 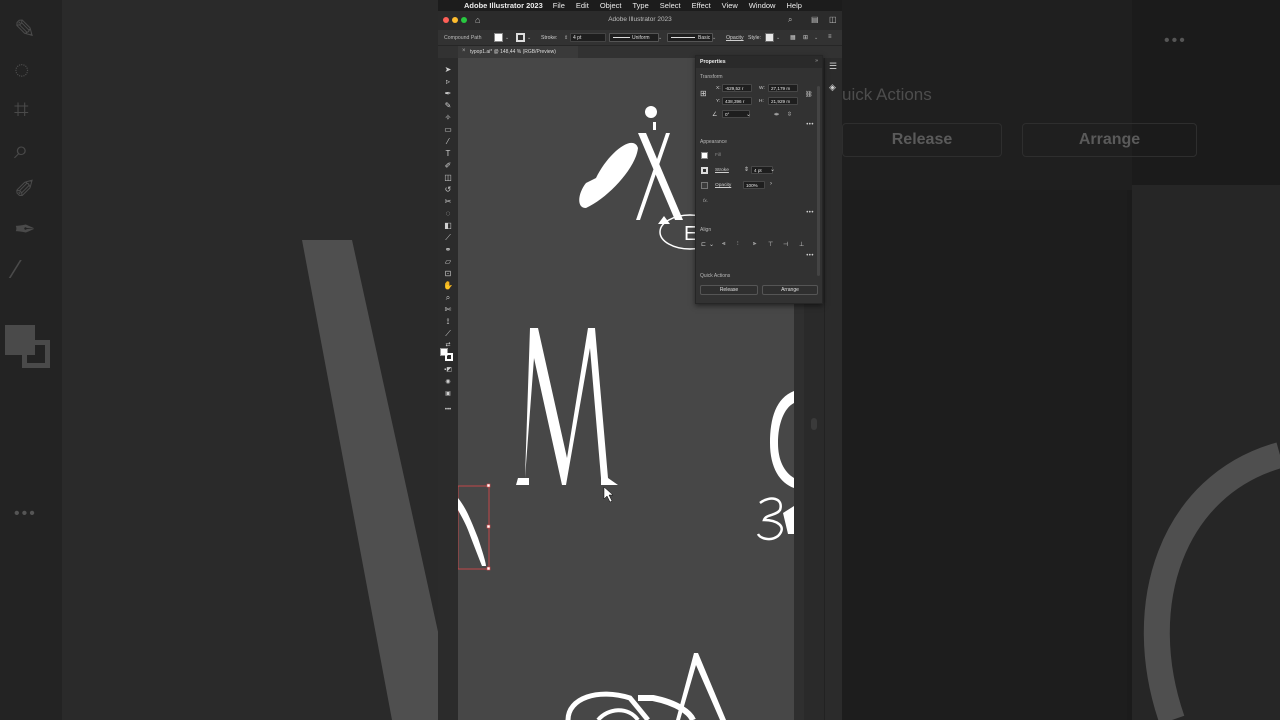 I want to click on graphic-style-swatch, so click(x=769, y=37).